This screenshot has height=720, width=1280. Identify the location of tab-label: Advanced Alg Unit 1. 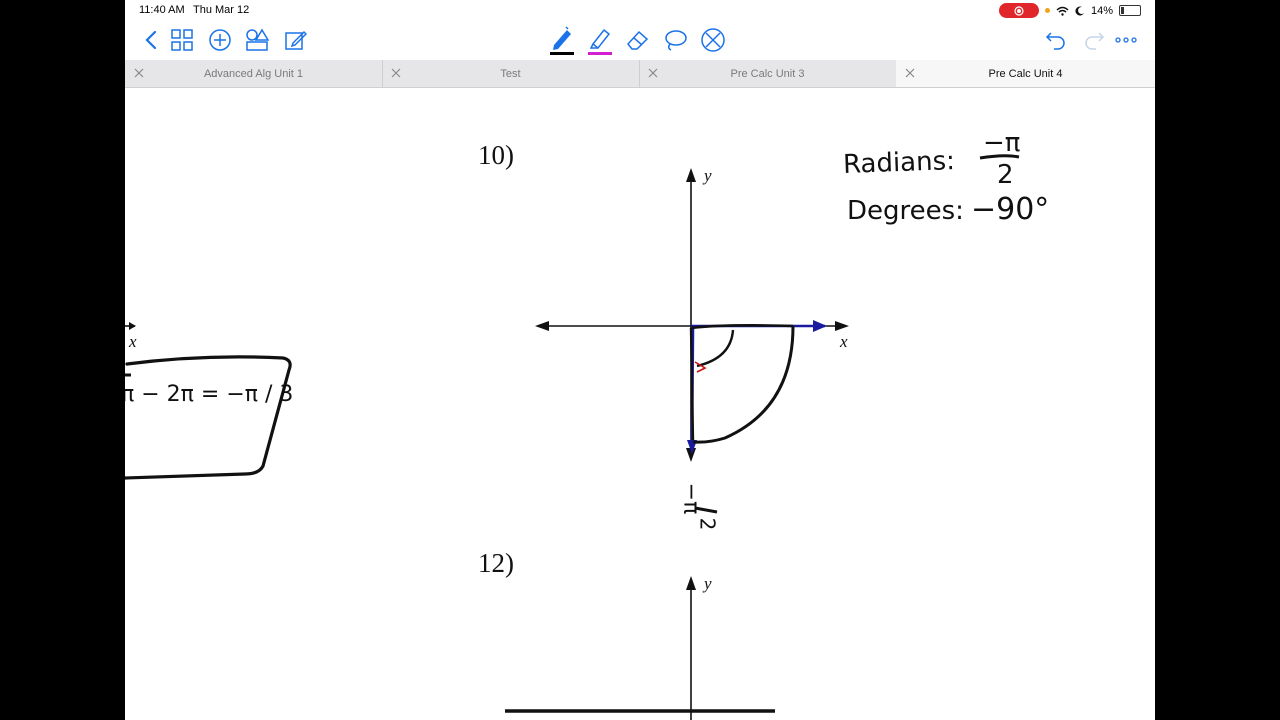
(253, 74).